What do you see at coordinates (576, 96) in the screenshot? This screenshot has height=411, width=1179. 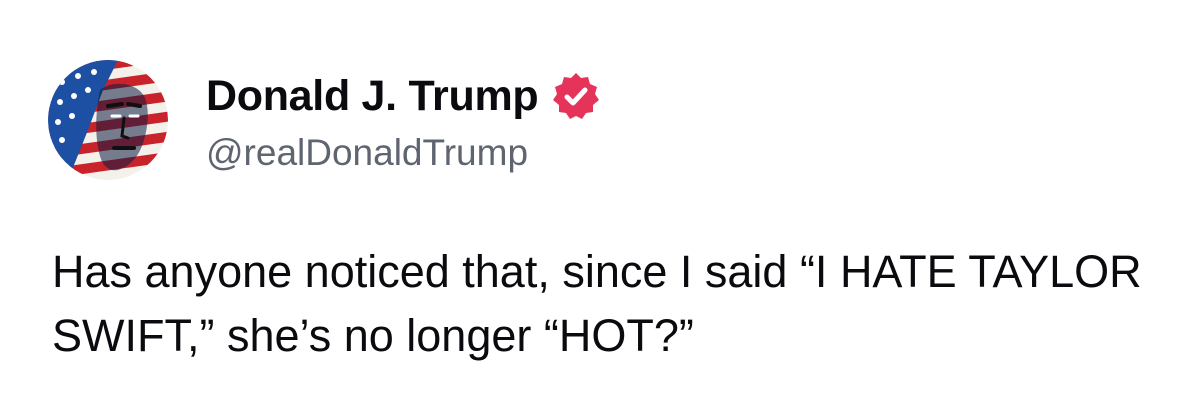 I see `verified-badge-icon` at bounding box center [576, 96].